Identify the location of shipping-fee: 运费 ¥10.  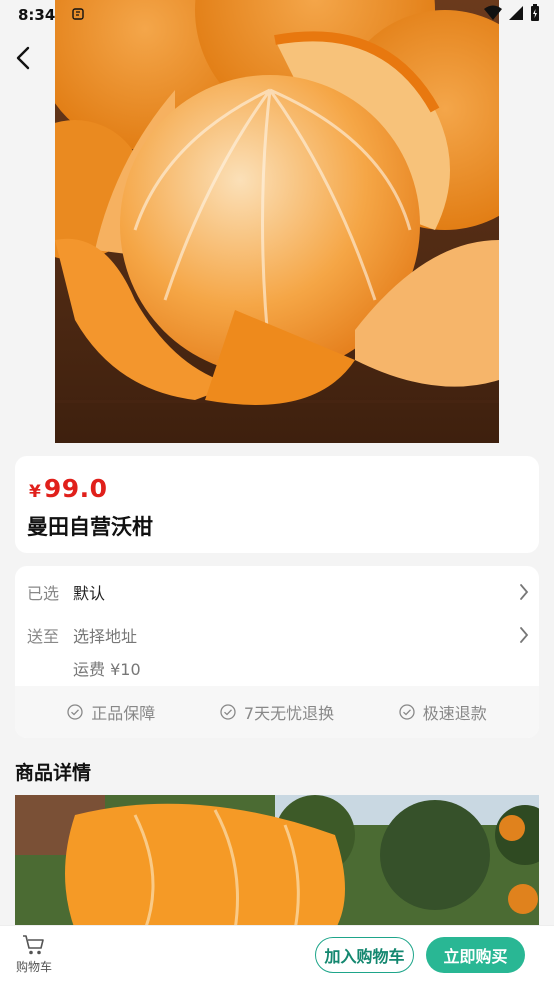
(107, 669).